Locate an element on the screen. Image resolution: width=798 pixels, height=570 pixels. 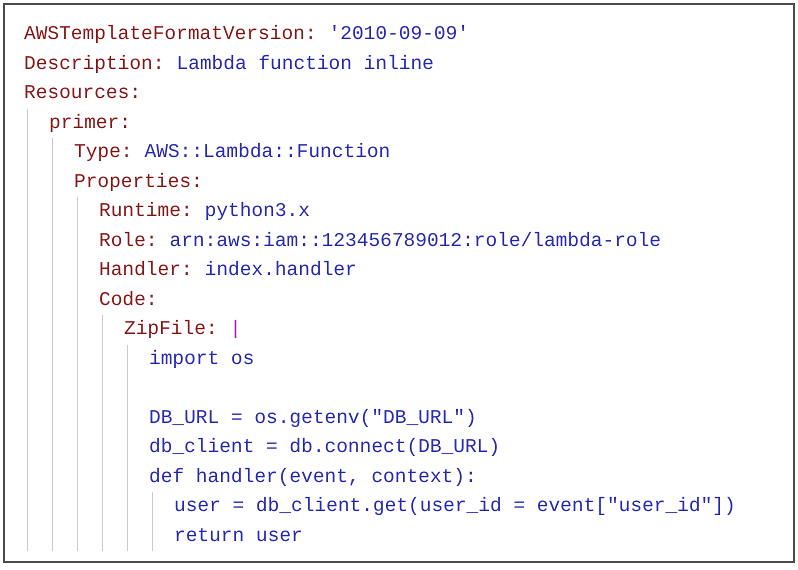
code-line: return user is located at coordinates (238, 536).